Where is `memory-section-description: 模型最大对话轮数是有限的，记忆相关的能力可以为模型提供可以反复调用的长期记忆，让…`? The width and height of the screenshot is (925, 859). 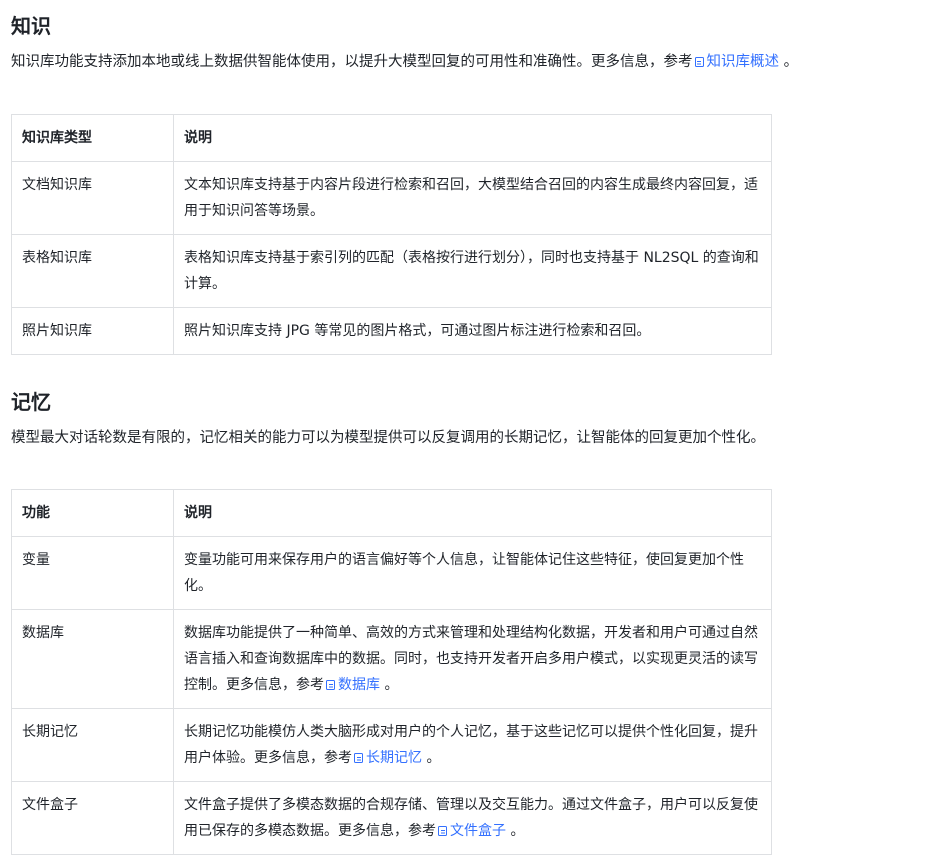 memory-section-description: 模型最大对话轮数是有限的，记忆相关的能力可以为模型提供可以反复调用的长期记忆，让… is located at coordinates (388, 438).